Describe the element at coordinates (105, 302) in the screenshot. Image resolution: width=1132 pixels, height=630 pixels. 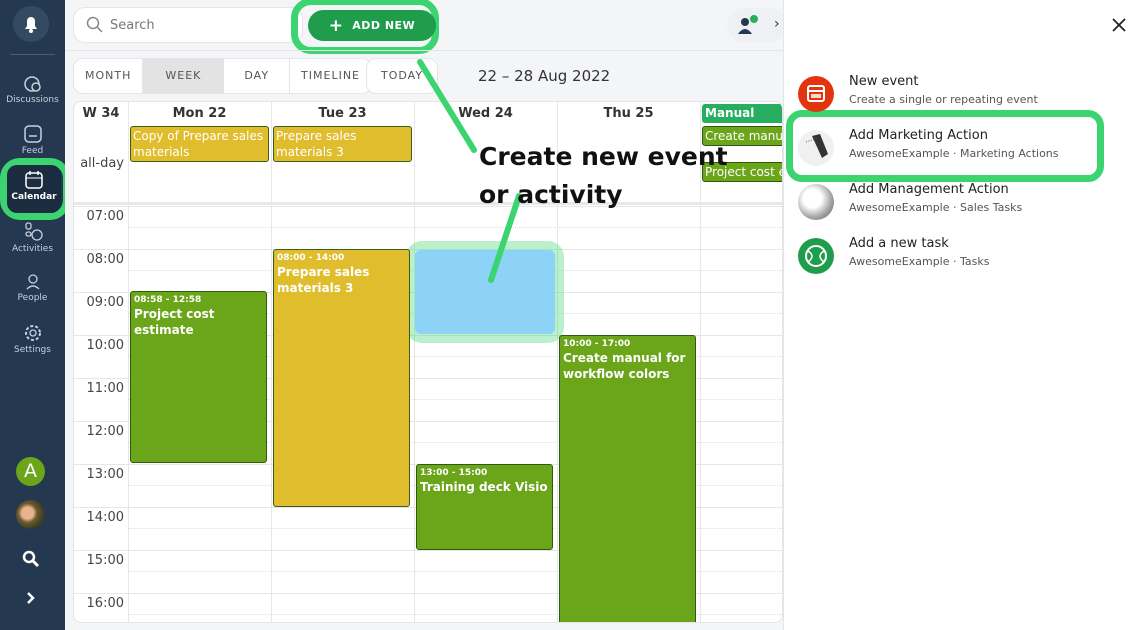
I see `hour-label: 09:00` at that location.